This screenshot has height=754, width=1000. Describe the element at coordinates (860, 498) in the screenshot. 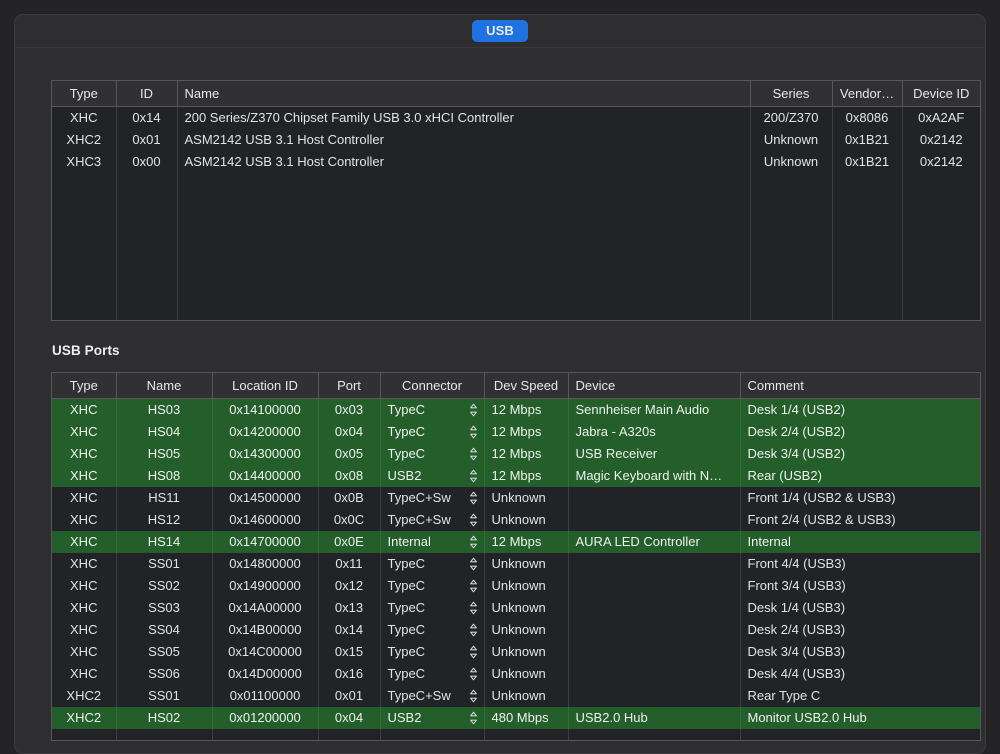

I see `port-comment: Front 1/4 (USB2 & USB3)` at that location.